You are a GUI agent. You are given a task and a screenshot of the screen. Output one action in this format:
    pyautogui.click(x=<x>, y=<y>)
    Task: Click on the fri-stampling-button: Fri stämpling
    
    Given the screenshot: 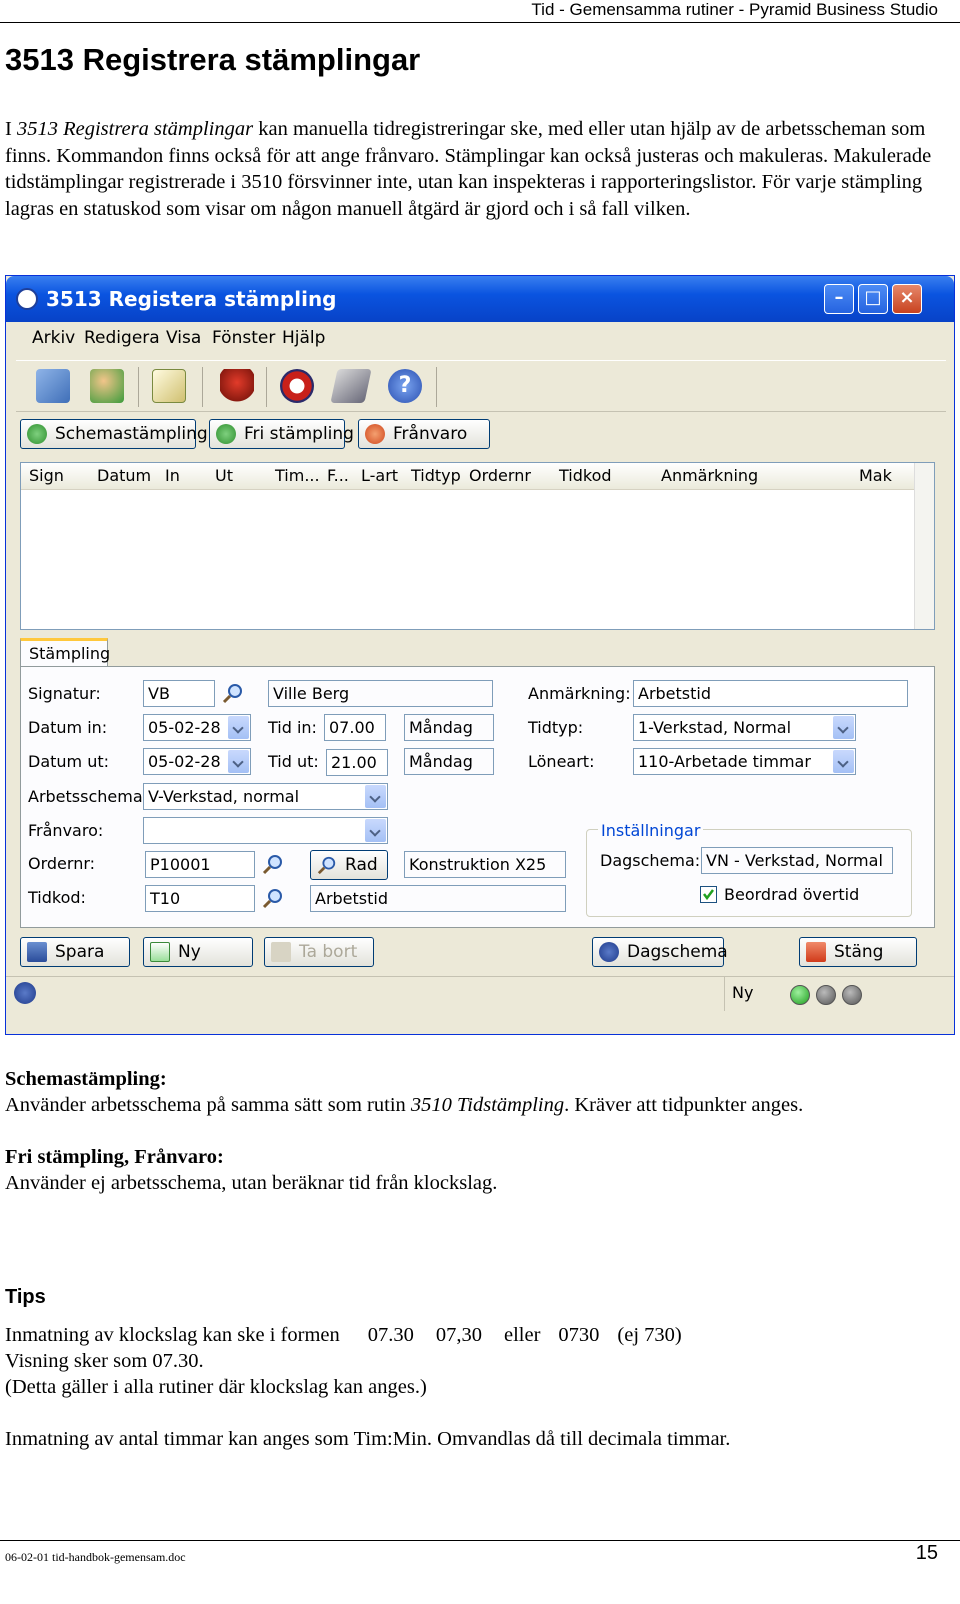 What is the action you would take?
    pyautogui.click(x=281, y=434)
    